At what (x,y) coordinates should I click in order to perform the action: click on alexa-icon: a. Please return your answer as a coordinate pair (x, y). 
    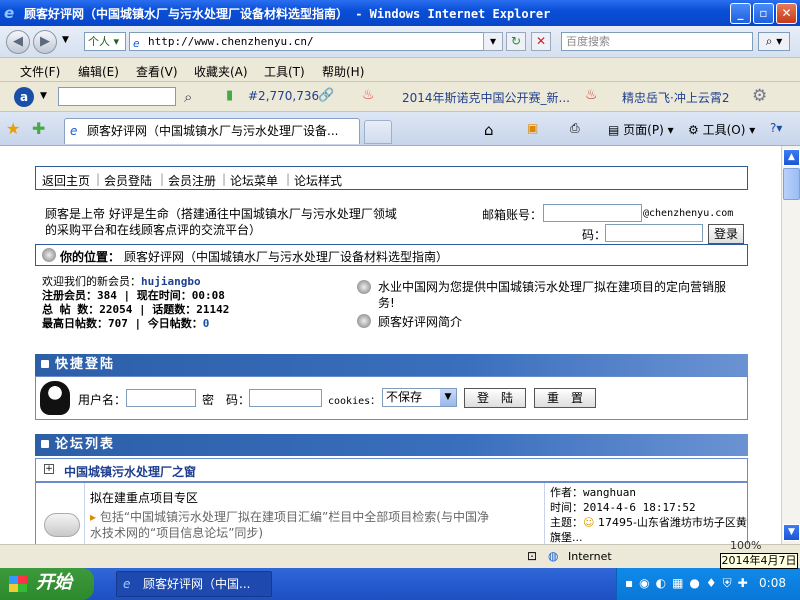
    Looking at the image, I should click on (24, 97).